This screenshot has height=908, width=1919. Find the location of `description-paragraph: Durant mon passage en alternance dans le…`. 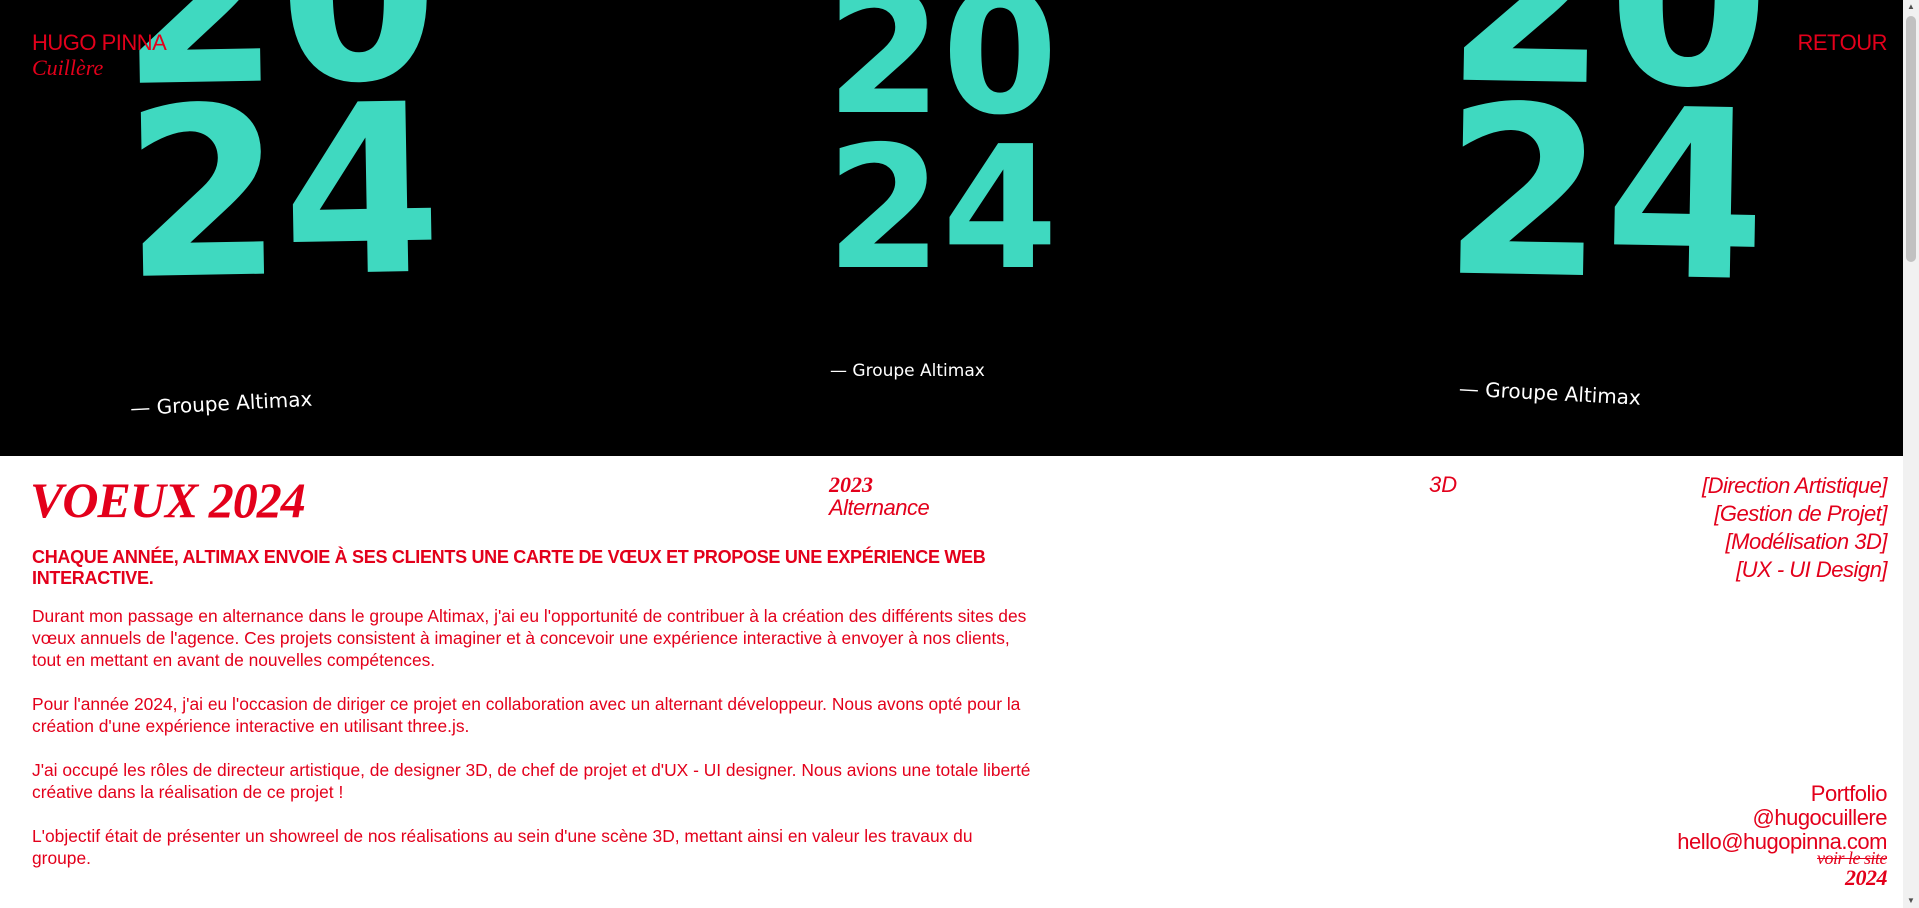

description-paragraph: Durant mon passage en alternance dans le… is located at coordinates (529, 638).